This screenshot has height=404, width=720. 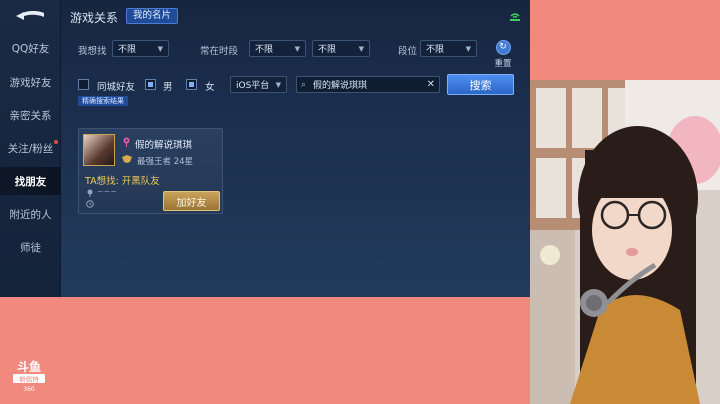 What do you see at coordinates (210, 87) in the screenshot?
I see `female-label: 女` at bounding box center [210, 87].